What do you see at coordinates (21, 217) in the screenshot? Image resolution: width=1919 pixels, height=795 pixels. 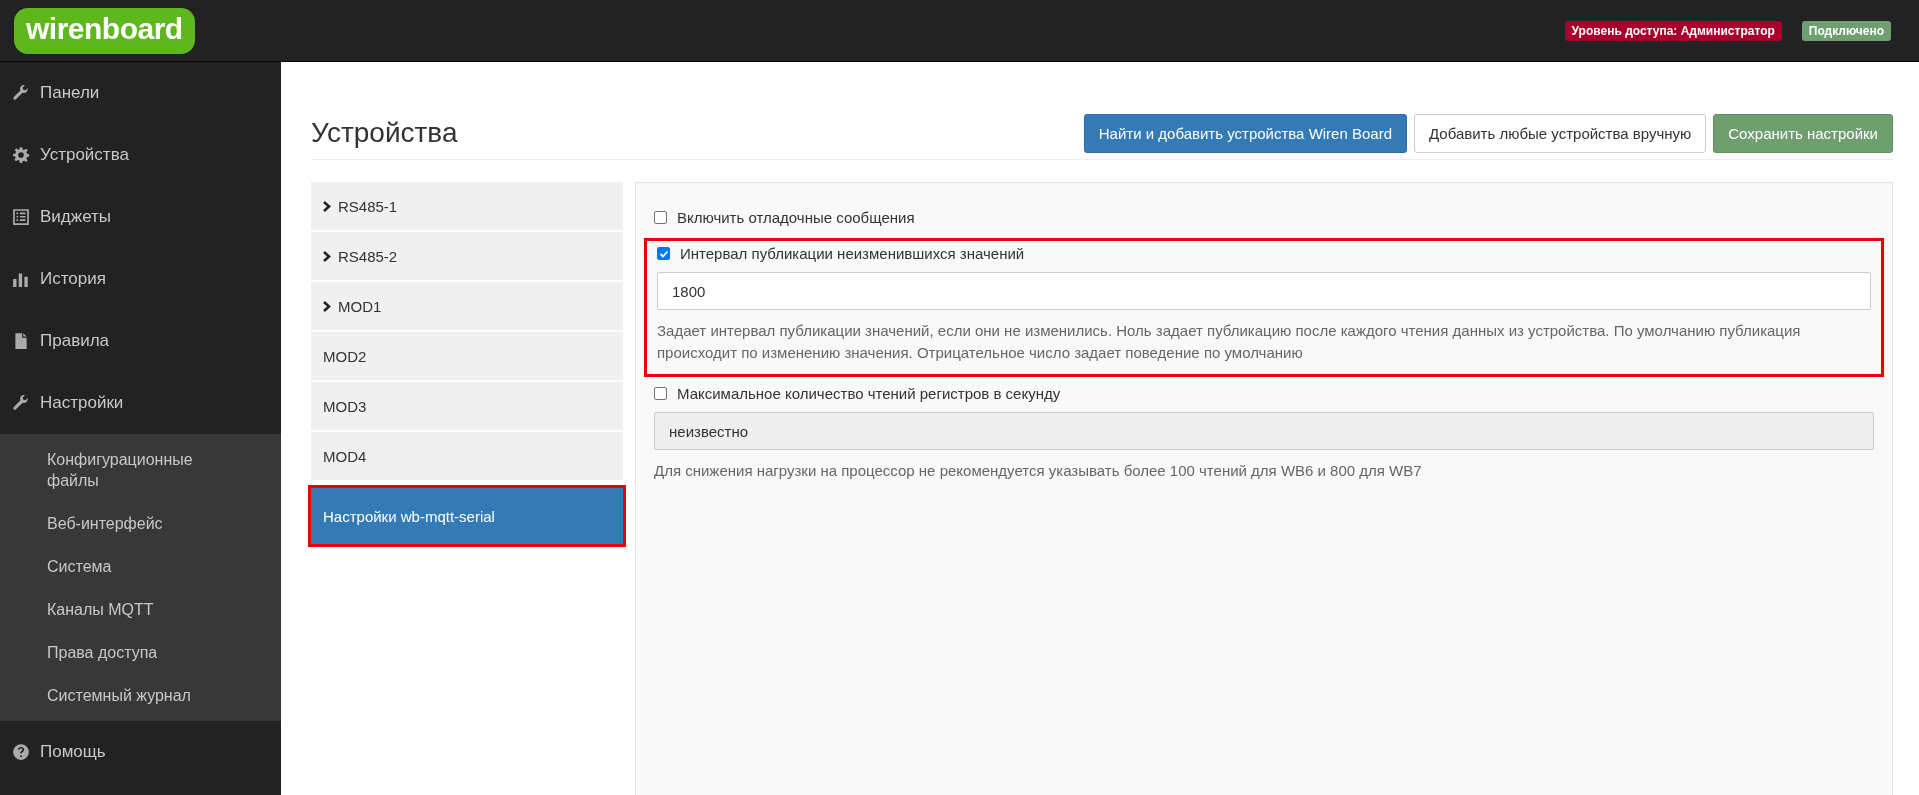 I see `list-icon` at bounding box center [21, 217].